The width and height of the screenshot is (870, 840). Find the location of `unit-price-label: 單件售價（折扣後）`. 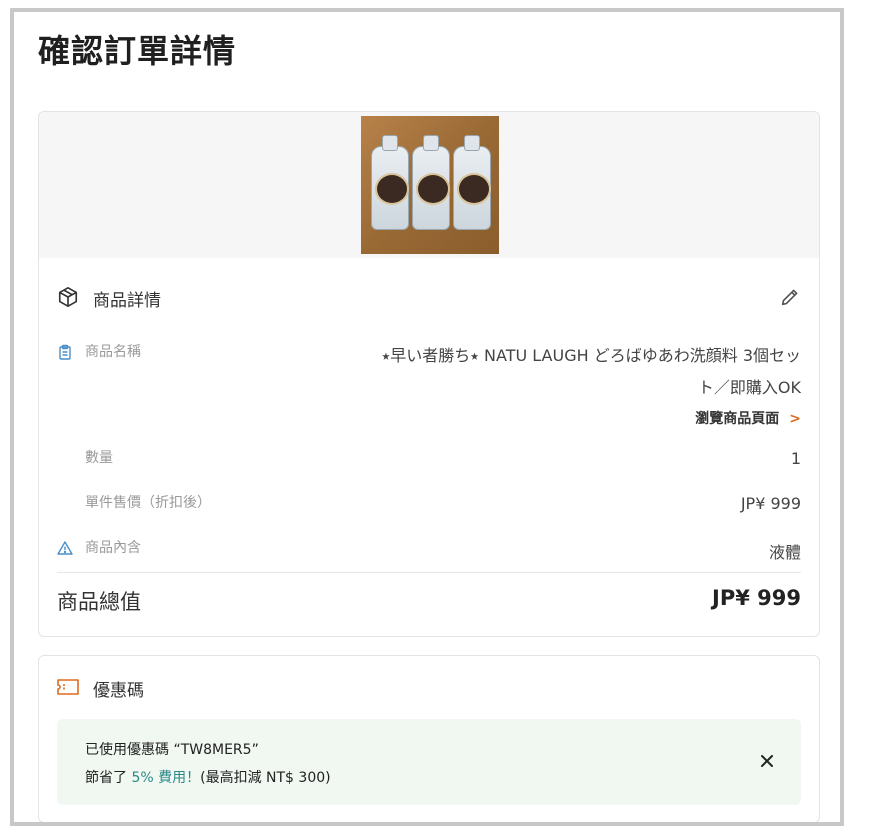

unit-price-label: 單件售價（折扣後） is located at coordinates (148, 503).